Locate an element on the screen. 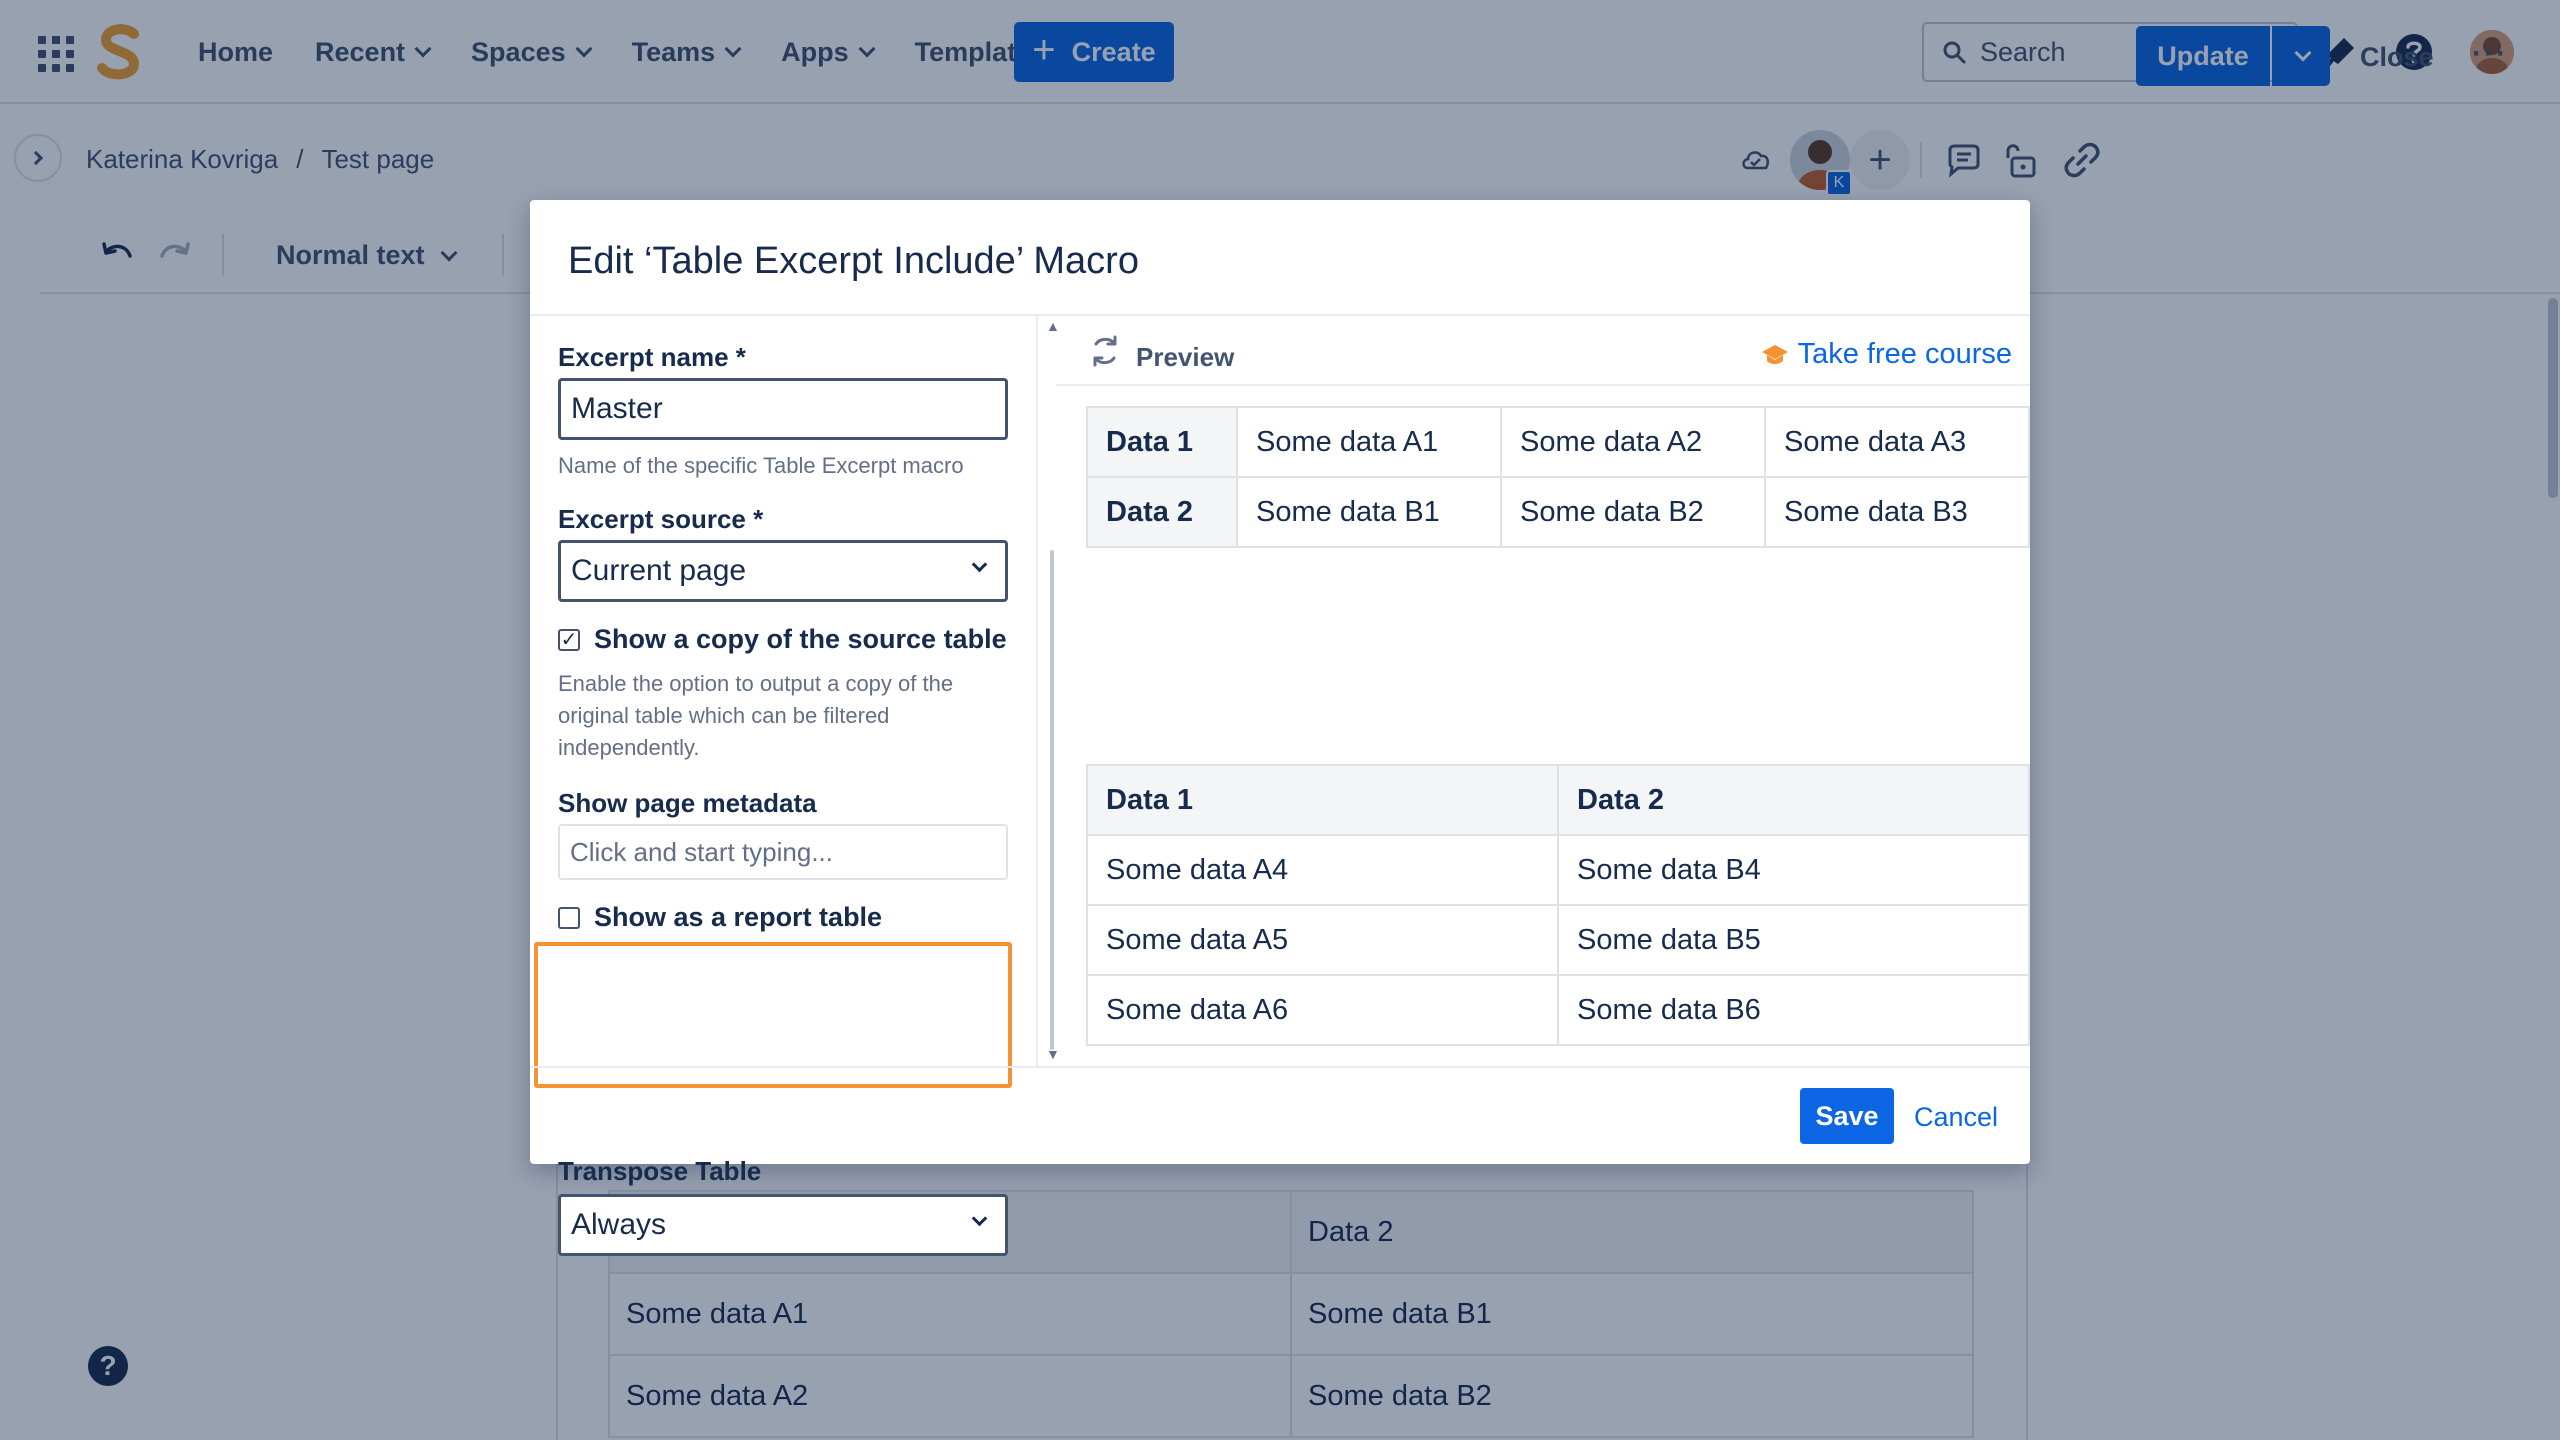  panel-scrollbar-thumb is located at coordinates (1052, 800).